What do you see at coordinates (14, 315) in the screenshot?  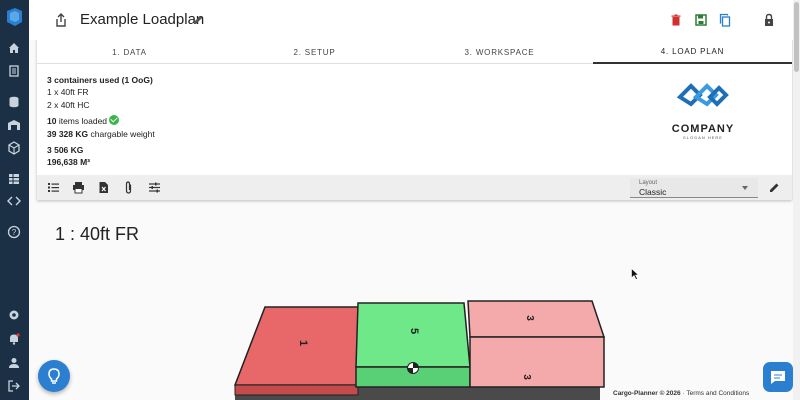 I see `settings-gear-icon` at bounding box center [14, 315].